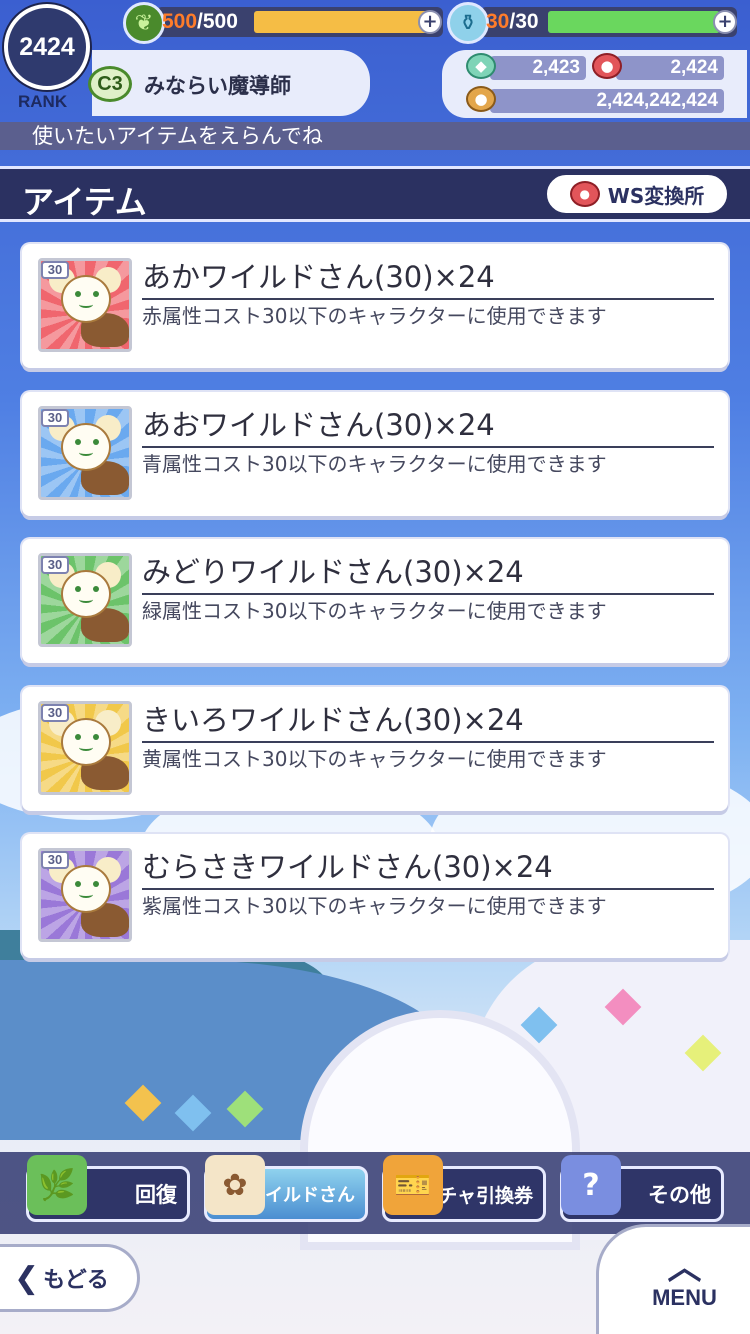 The width and height of the screenshot is (750, 1334). What do you see at coordinates (468, 23) in the screenshot?
I see `bottle-icon: ⚱` at bounding box center [468, 23].